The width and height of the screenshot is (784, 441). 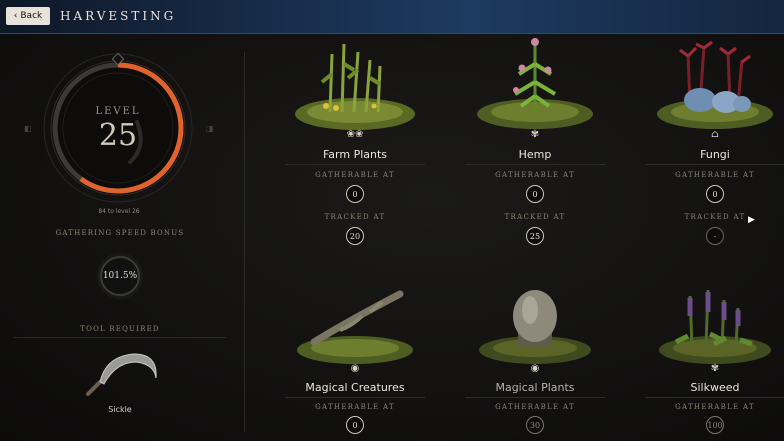 What do you see at coordinates (535, 134) in the screenshot?
I see `hemp-leaf-icon: ✾` at bounding box center [535, 134].